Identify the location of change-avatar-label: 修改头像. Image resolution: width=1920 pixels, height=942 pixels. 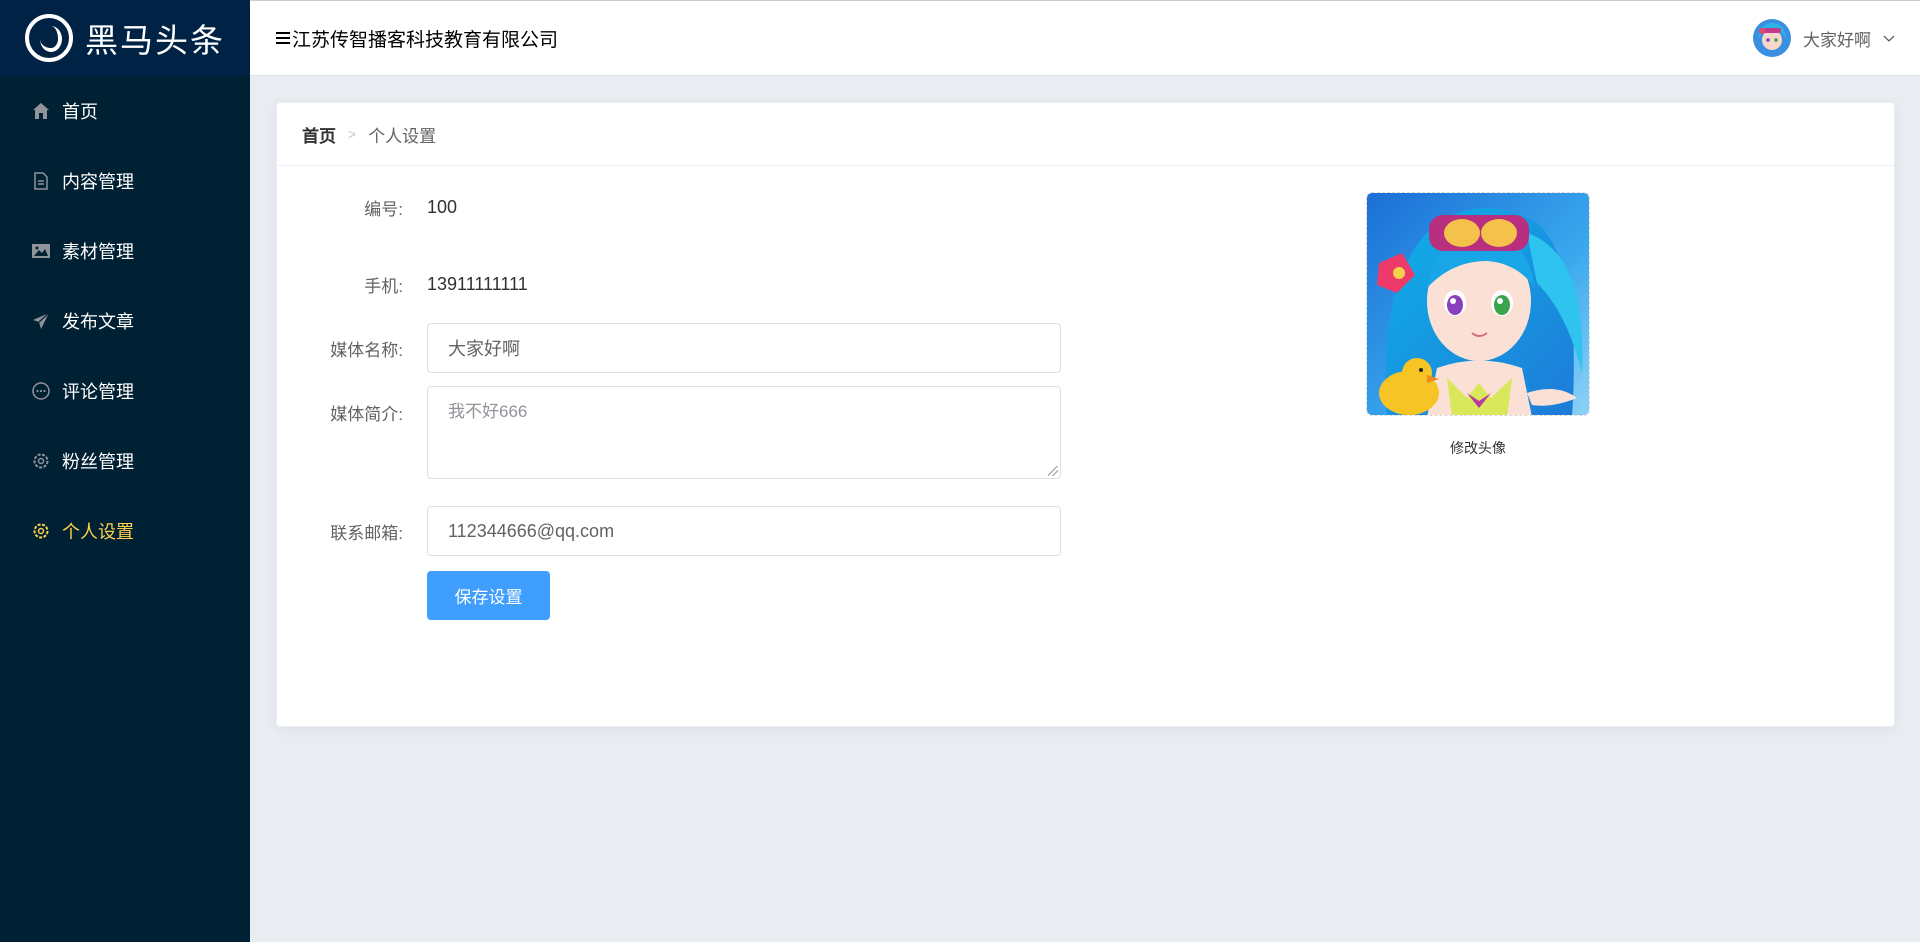
(1478, 448).